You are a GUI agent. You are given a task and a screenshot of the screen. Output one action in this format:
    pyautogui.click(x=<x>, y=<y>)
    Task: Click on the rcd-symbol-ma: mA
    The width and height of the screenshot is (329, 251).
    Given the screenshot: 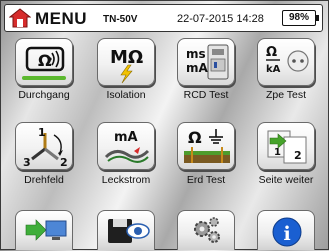 What is the action you would take?
    pyautogui.click(x=197, y=68)
    